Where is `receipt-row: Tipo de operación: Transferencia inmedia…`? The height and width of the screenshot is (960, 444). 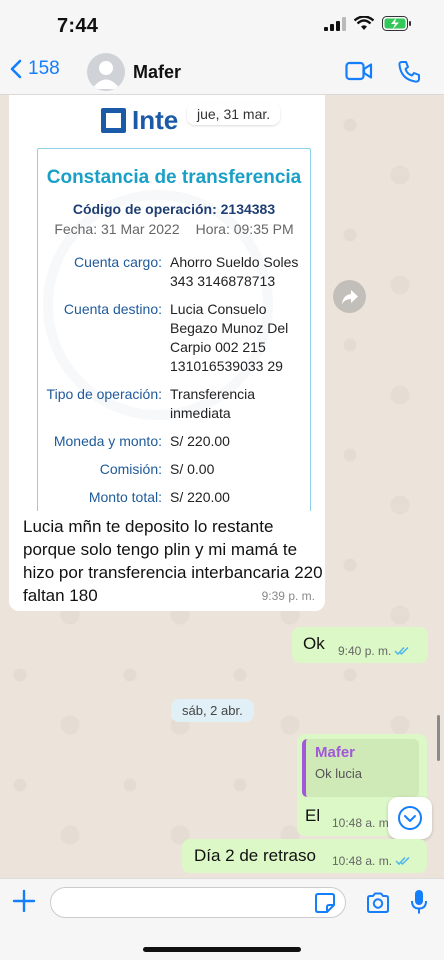
receipt-row: Tipo de operación: Transferencia inmedia… is located at coordinates (174, 404).